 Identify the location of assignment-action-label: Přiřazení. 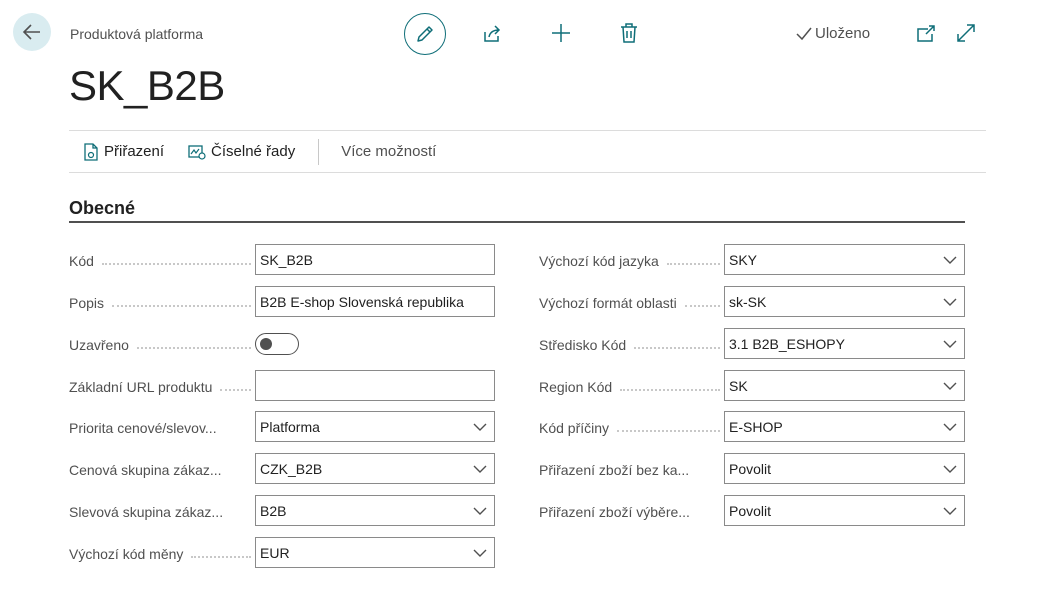
(134, 151).